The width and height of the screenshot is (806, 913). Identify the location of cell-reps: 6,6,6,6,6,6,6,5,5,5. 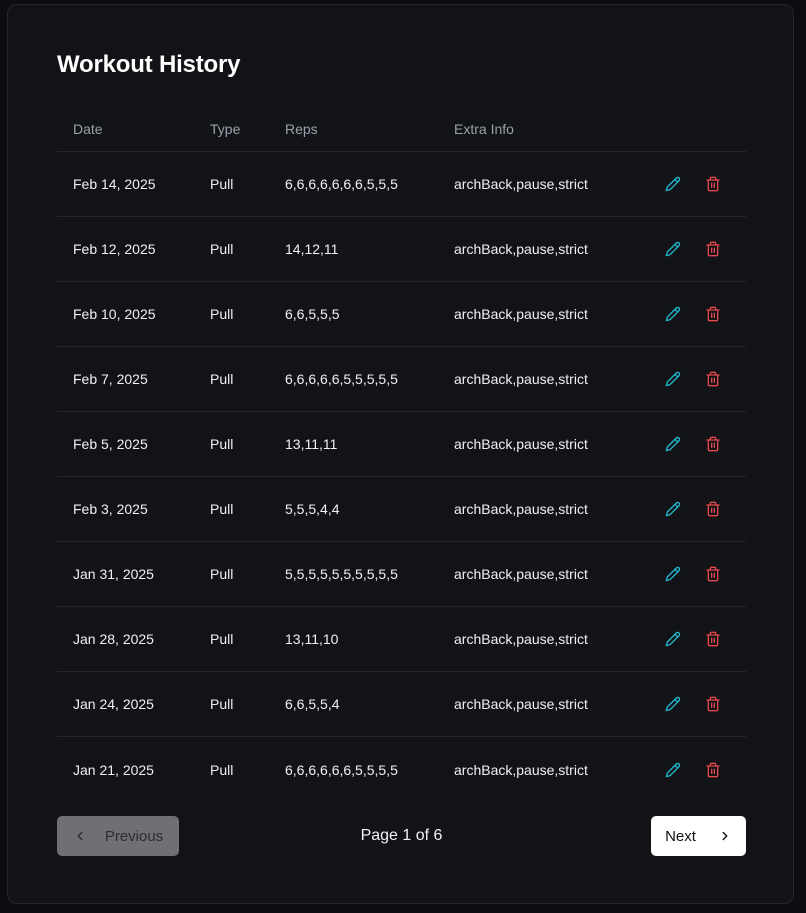
(341, 184).